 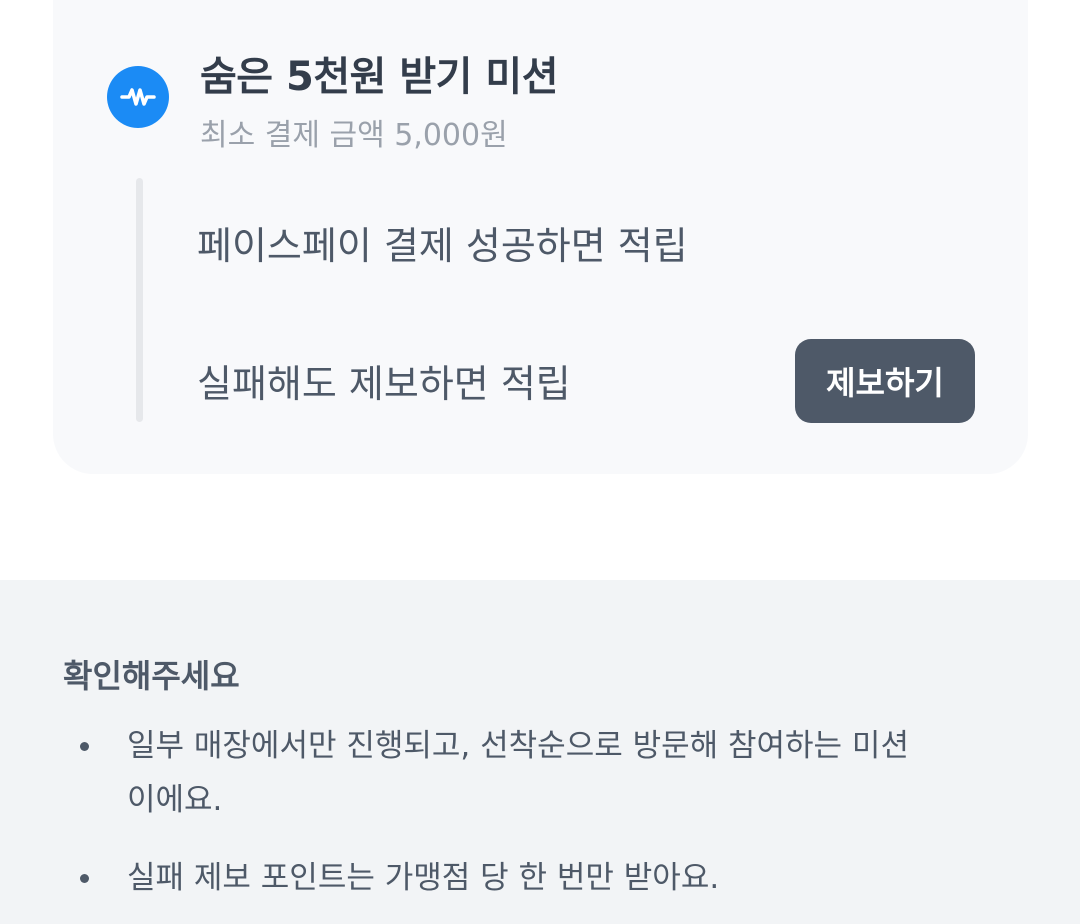 I want to click on step-pay-success: 페이스페이 결제 성공하면 적립, so click(x=442, y=246).